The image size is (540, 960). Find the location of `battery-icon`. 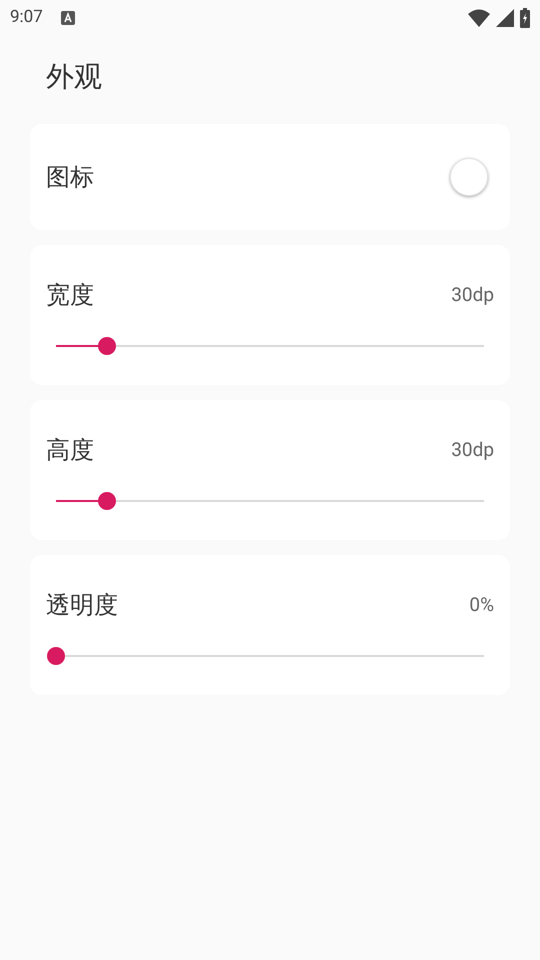

battery-icon is located at coordinates (525, 18).